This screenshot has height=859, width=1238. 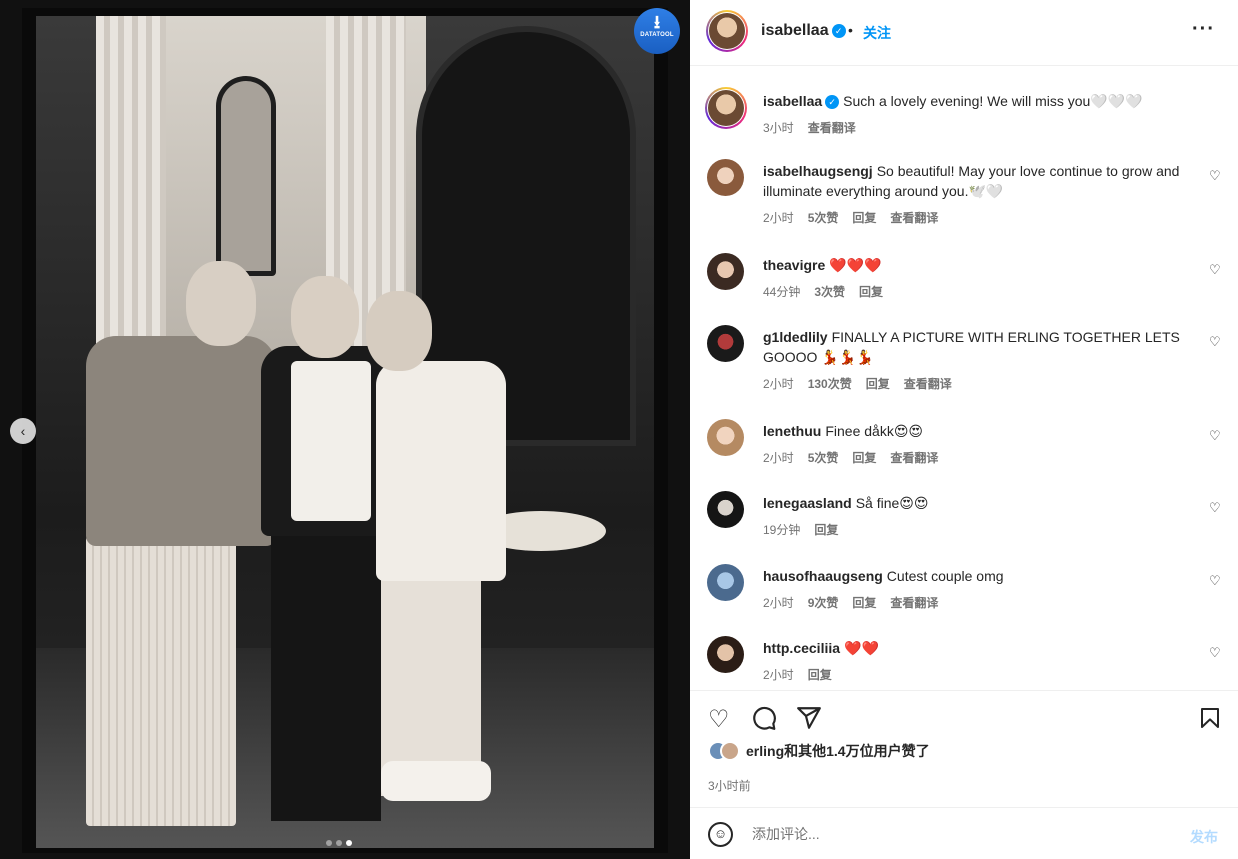 I want to click on likes-count: erling和其他1.4万位用户赞了, so click(x=838, y=751).